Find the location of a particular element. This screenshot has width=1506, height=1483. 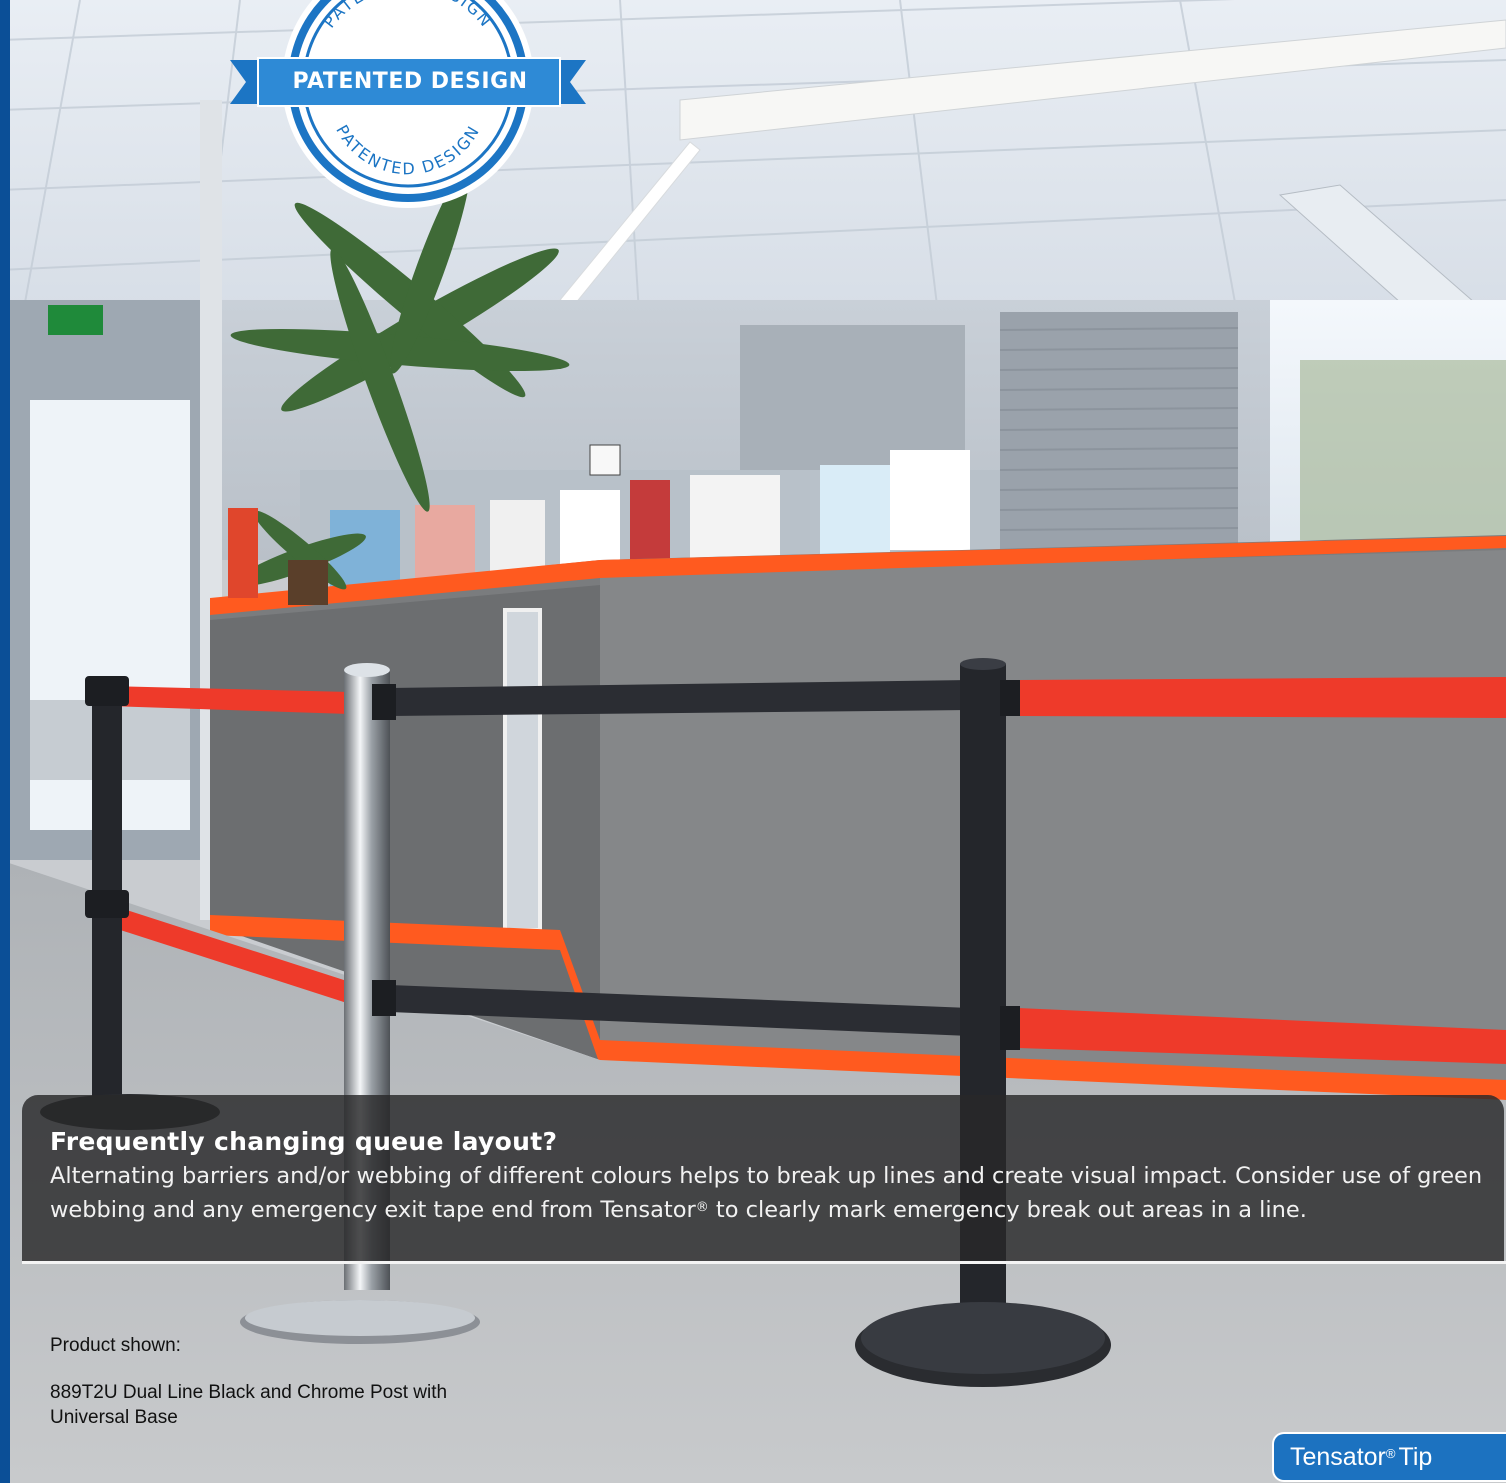

badge-word: Tip is located at coordinates (1415, 1456).